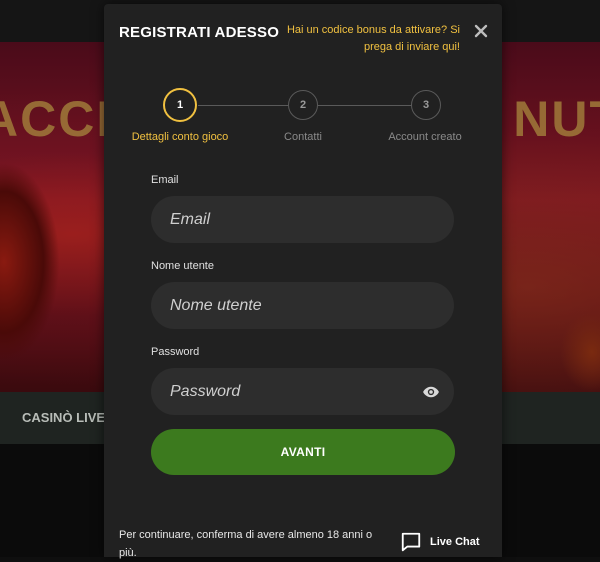 This screenshot has width=600, height=562. Describe the element at coordinates (295, 219) in the screenshot. I see `email-field` at that location.